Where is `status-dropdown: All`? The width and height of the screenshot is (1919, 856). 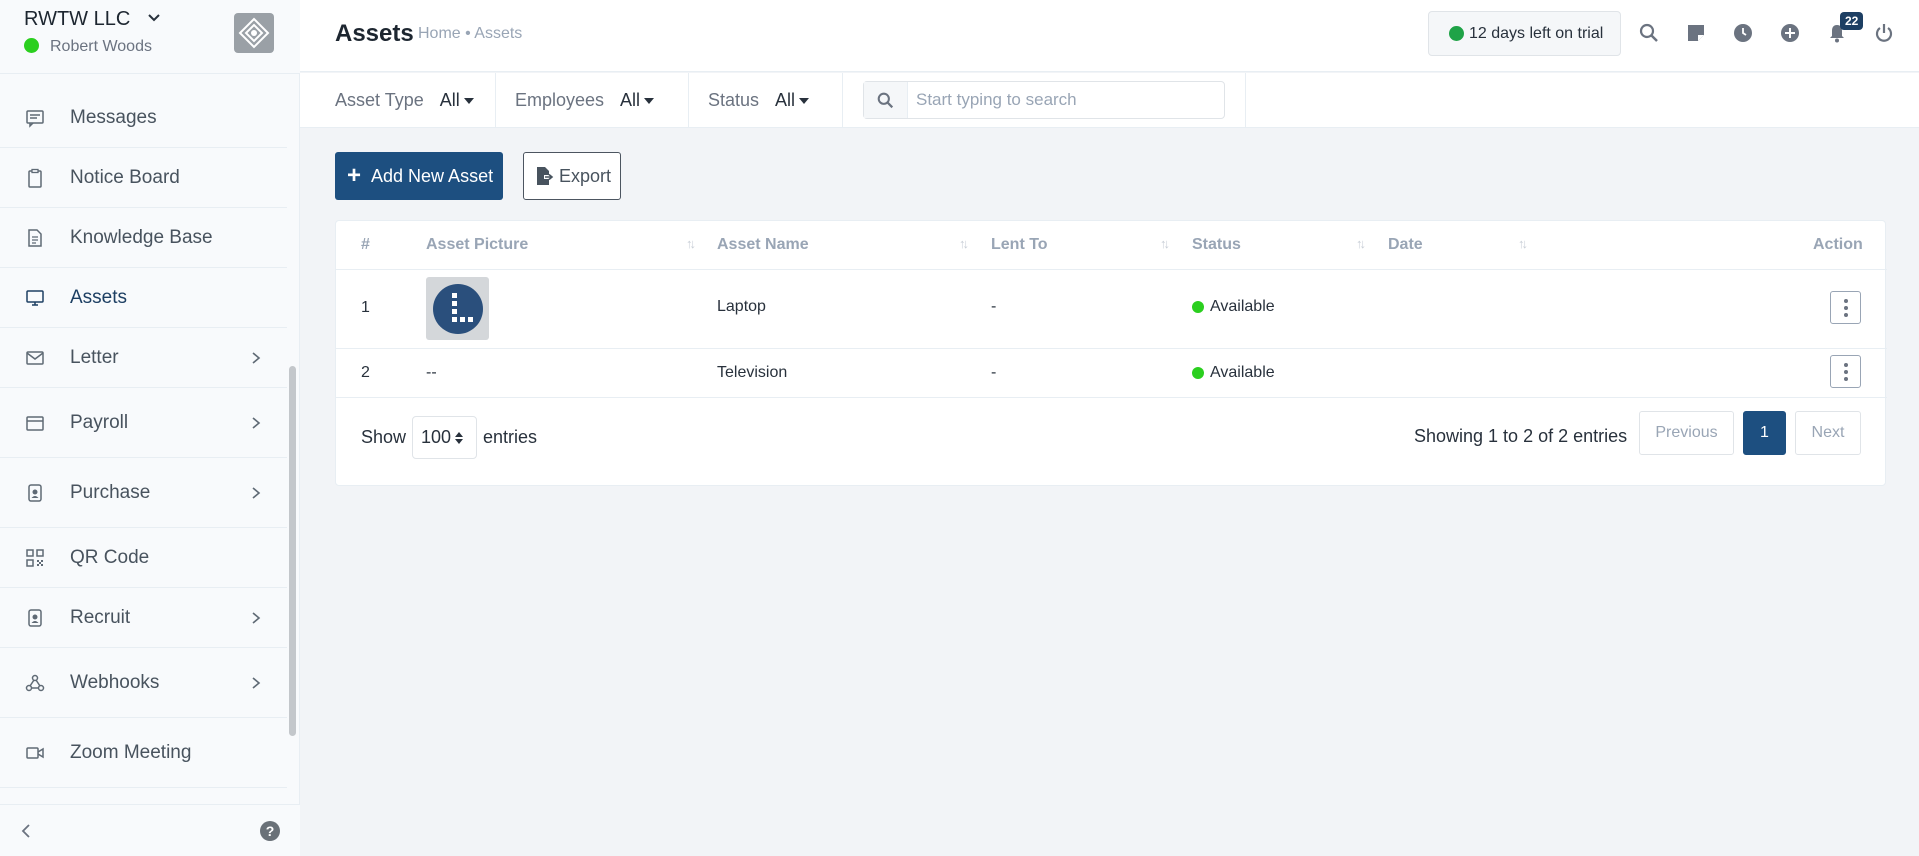
status-dropdown: All is located at coordinates (792, 100).